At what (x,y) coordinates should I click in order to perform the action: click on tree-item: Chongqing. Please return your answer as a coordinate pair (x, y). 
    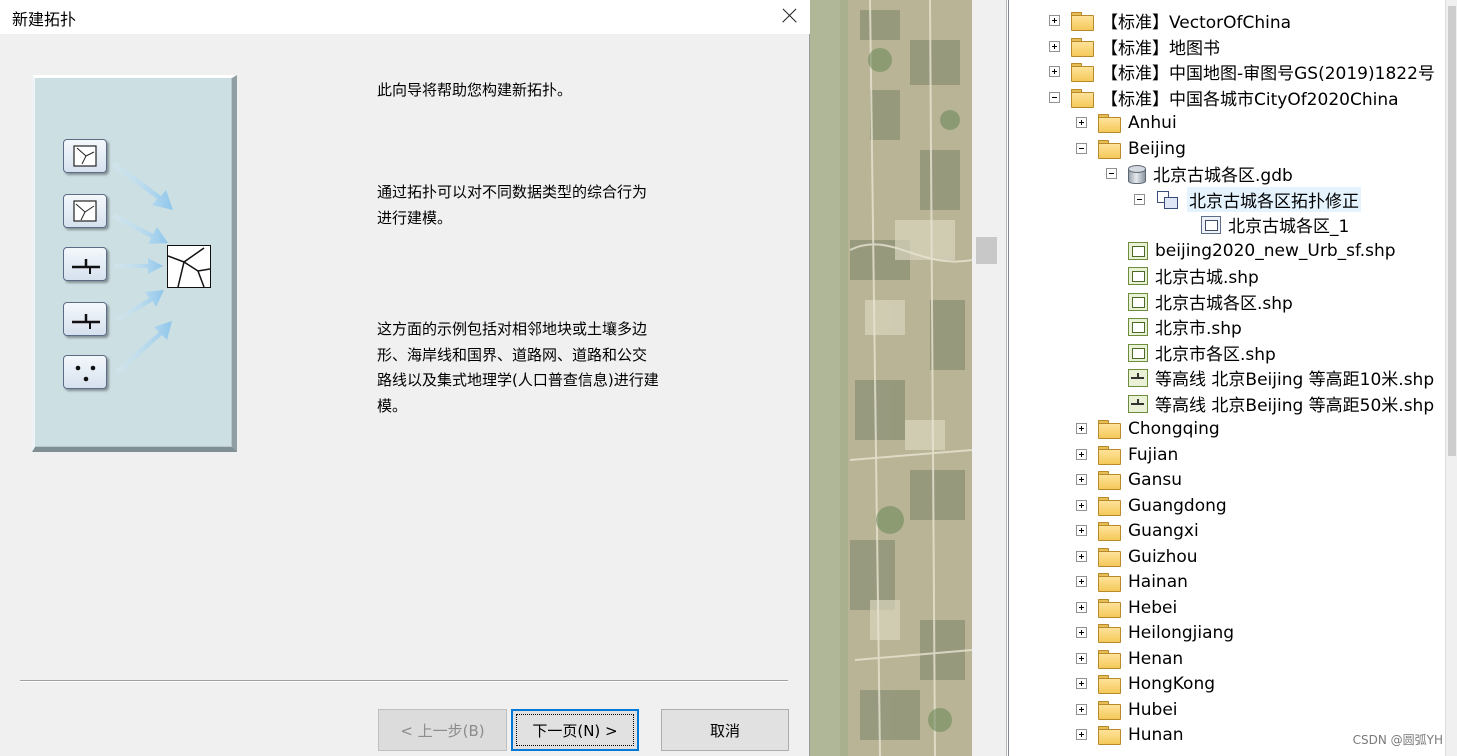
    Looking at the image, I should click on (1148, 428).